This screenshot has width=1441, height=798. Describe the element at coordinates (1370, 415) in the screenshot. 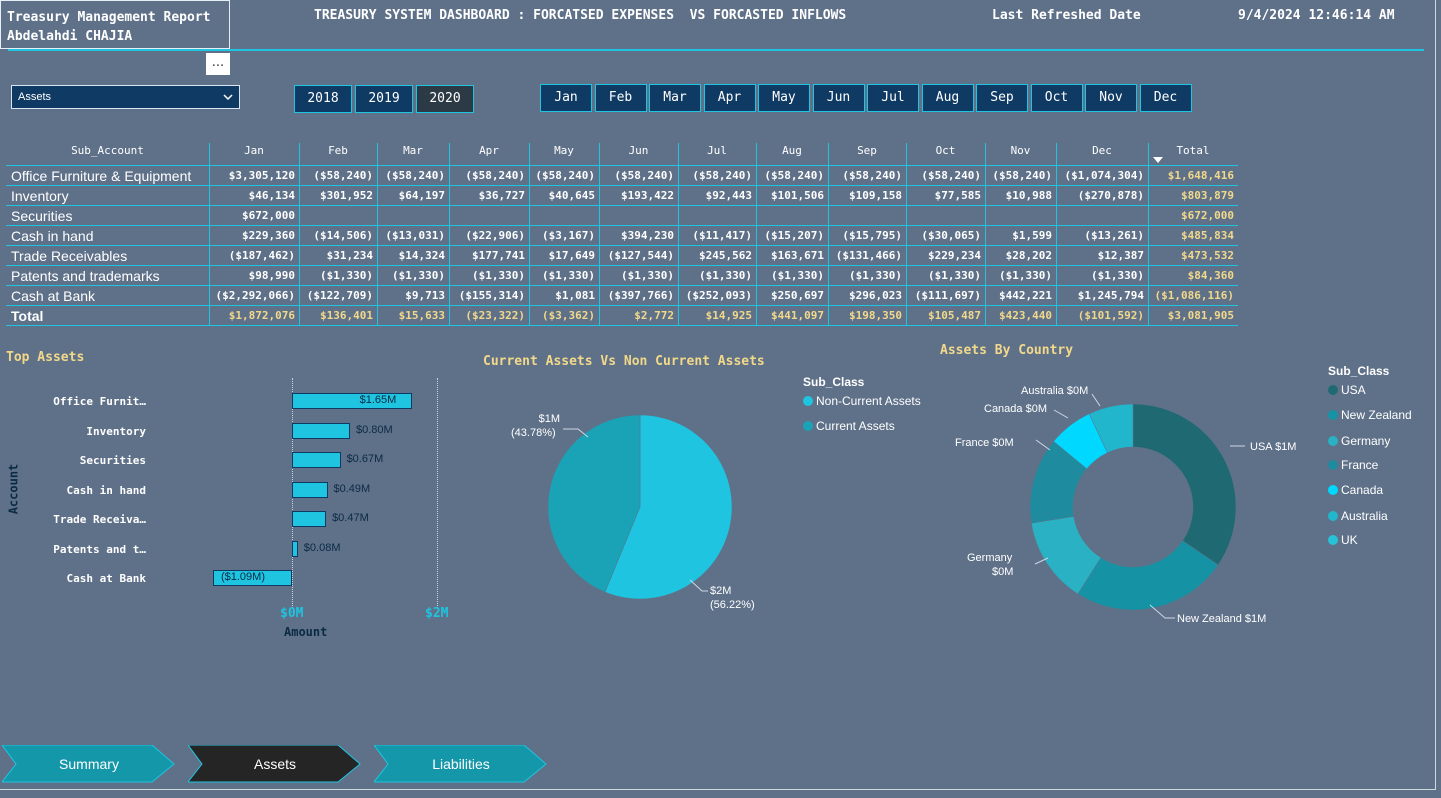

I see `legend-item-new-zealand: New Zealand` at that location.